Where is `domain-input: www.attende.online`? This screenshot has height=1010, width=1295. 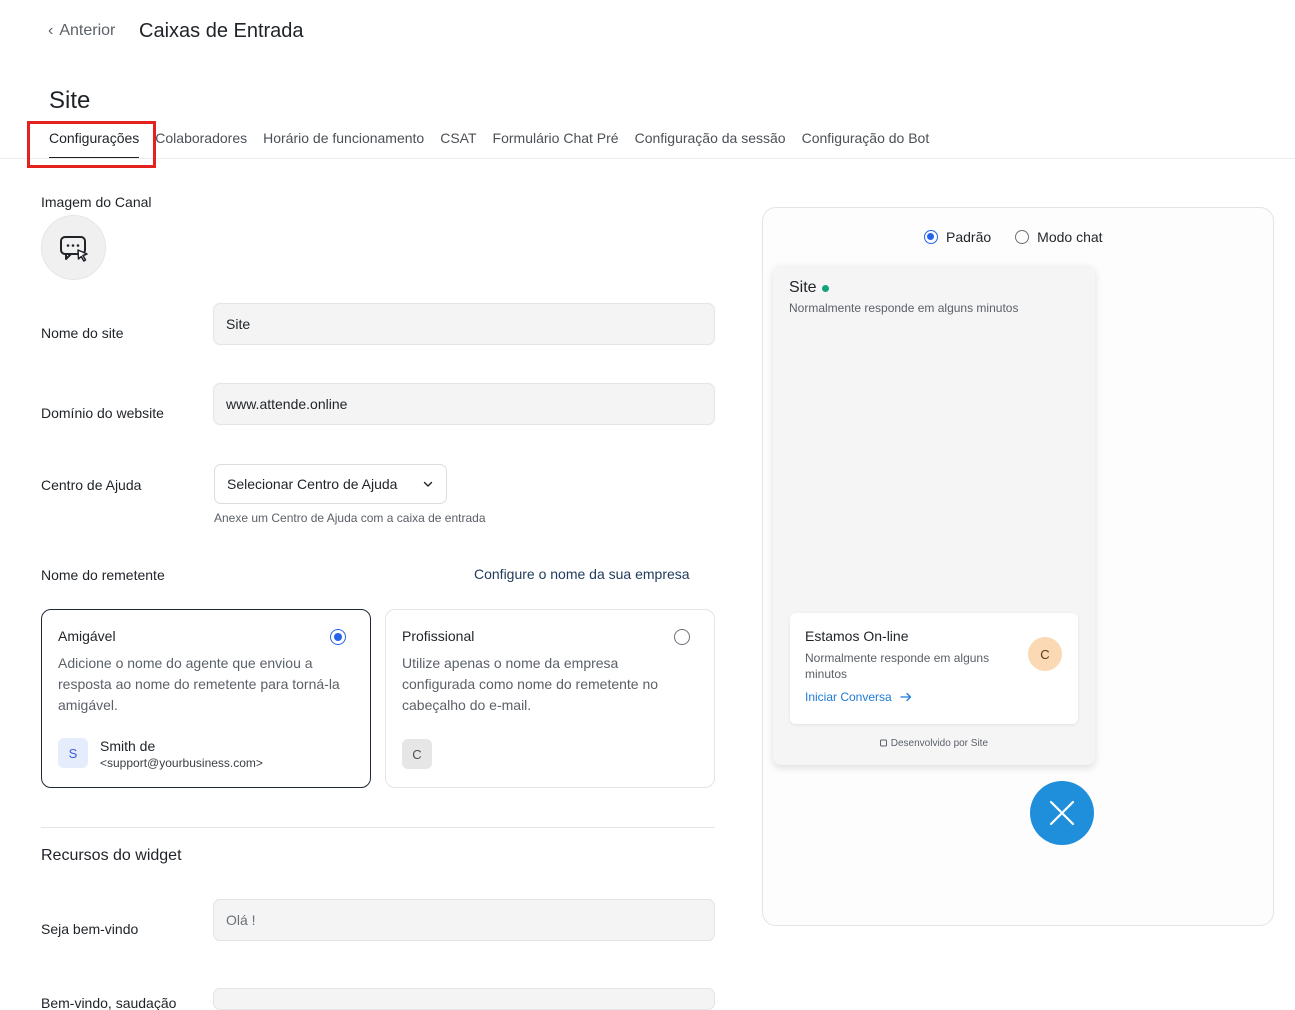 domain-input: www.attende.online is located at coordinates (464, 404).